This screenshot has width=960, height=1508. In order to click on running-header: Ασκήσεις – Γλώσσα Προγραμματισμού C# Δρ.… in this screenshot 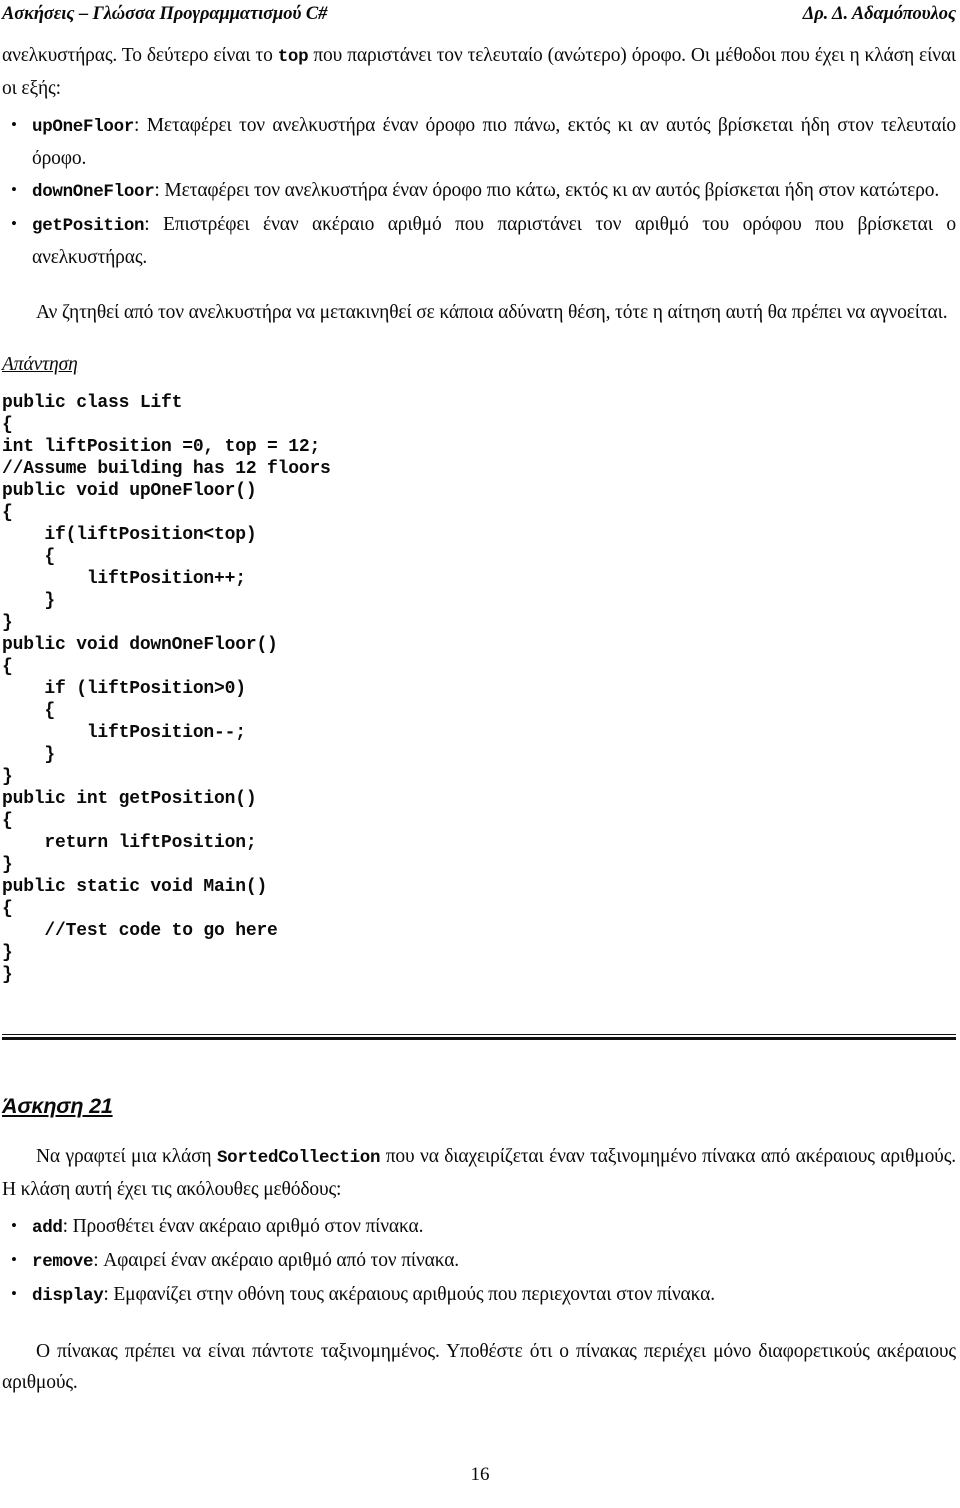, I will do `click(480, 17)`.